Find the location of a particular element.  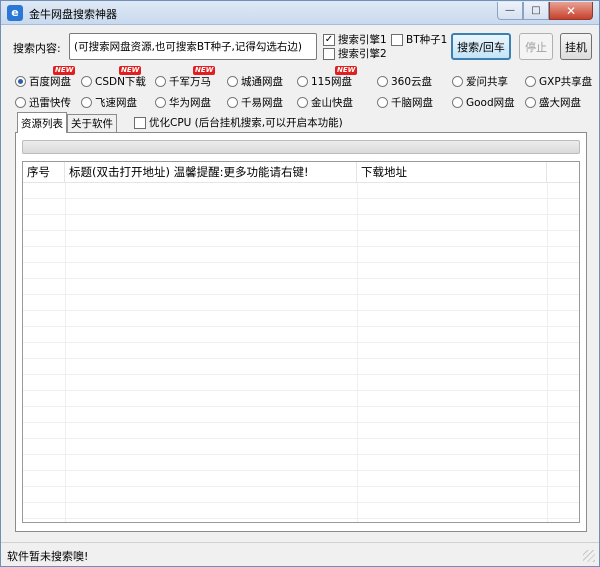

engine1-label: 搜索引擎1 is located at coordinates (362, 40).